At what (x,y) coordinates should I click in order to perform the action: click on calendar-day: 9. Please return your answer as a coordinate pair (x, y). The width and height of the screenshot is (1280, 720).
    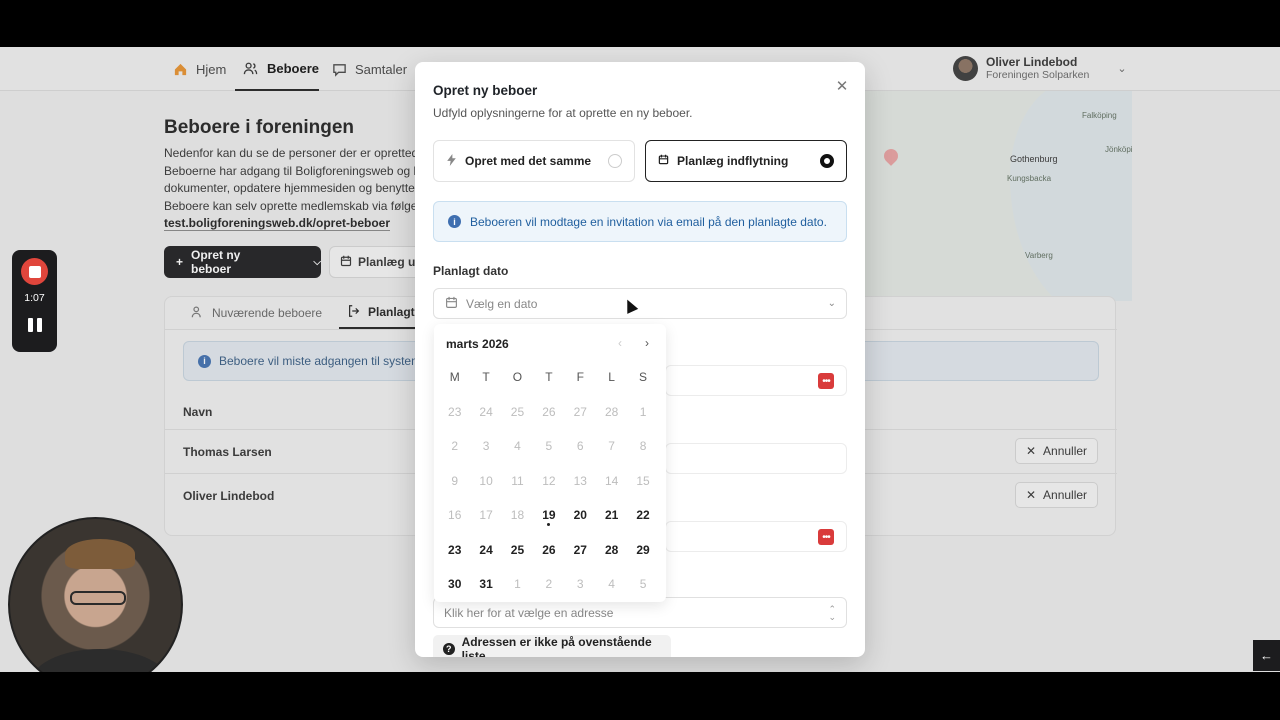
    Looking at the image, I should click on (455, 480).